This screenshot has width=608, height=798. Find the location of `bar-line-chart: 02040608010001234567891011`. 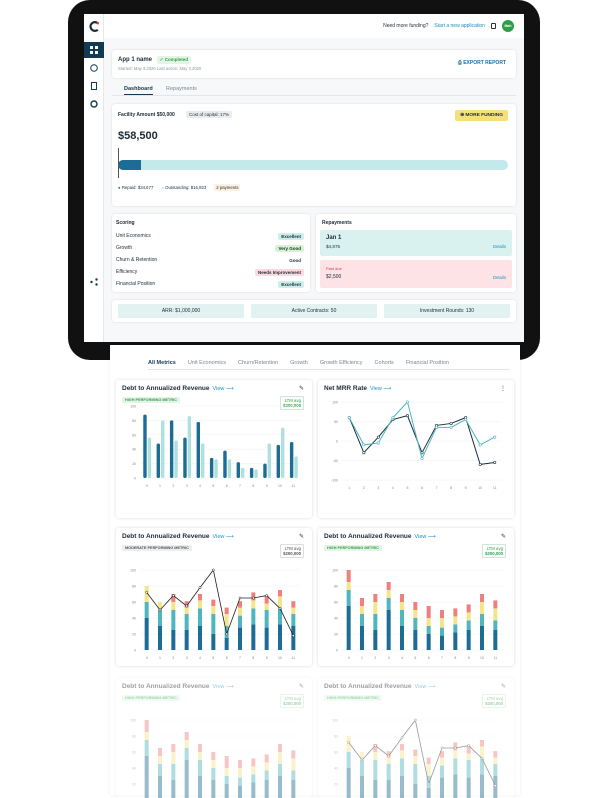

bar-line-chart: 02040608010001234567891011 is located at coordinates (417, 758).